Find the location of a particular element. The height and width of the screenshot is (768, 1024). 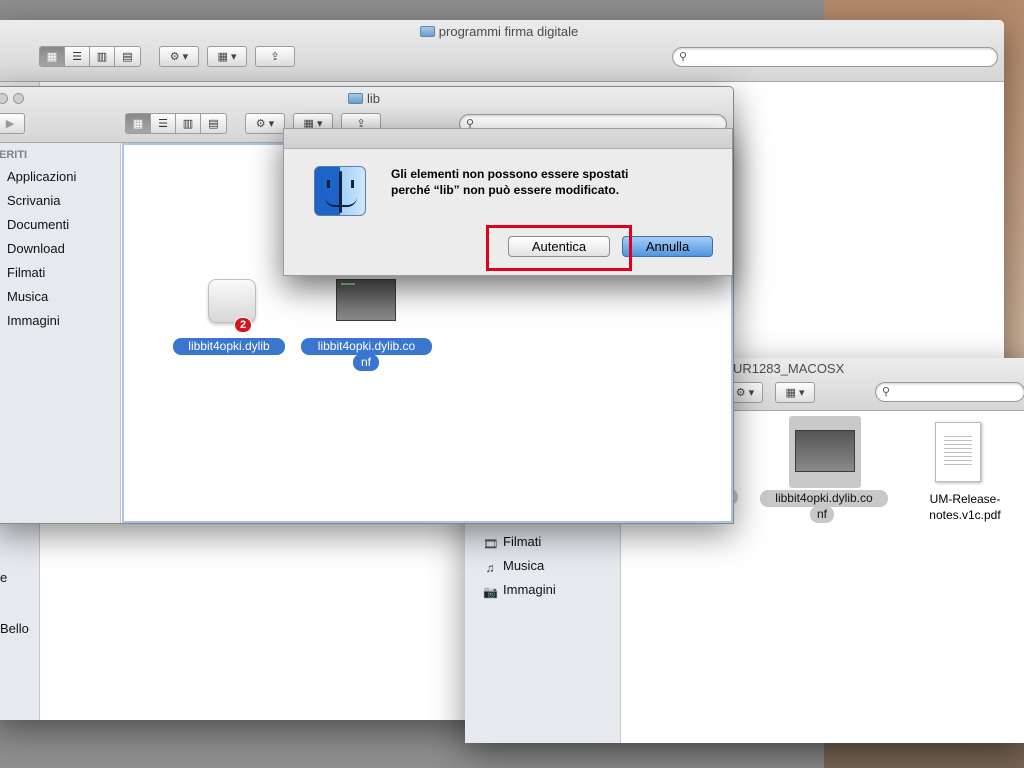

finder-eye-right is located at coordinates (352, 184).